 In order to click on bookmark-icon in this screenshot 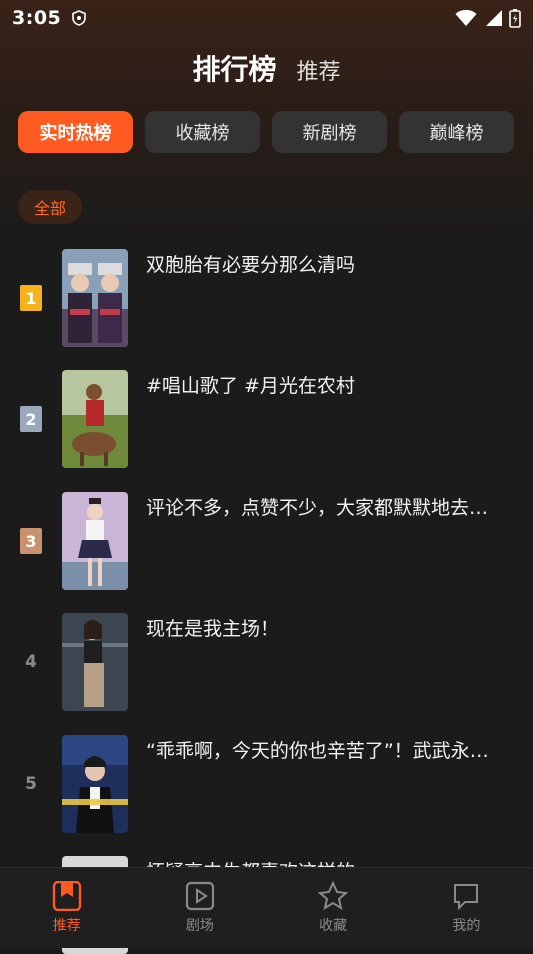, I will do `click(66, 896)`.